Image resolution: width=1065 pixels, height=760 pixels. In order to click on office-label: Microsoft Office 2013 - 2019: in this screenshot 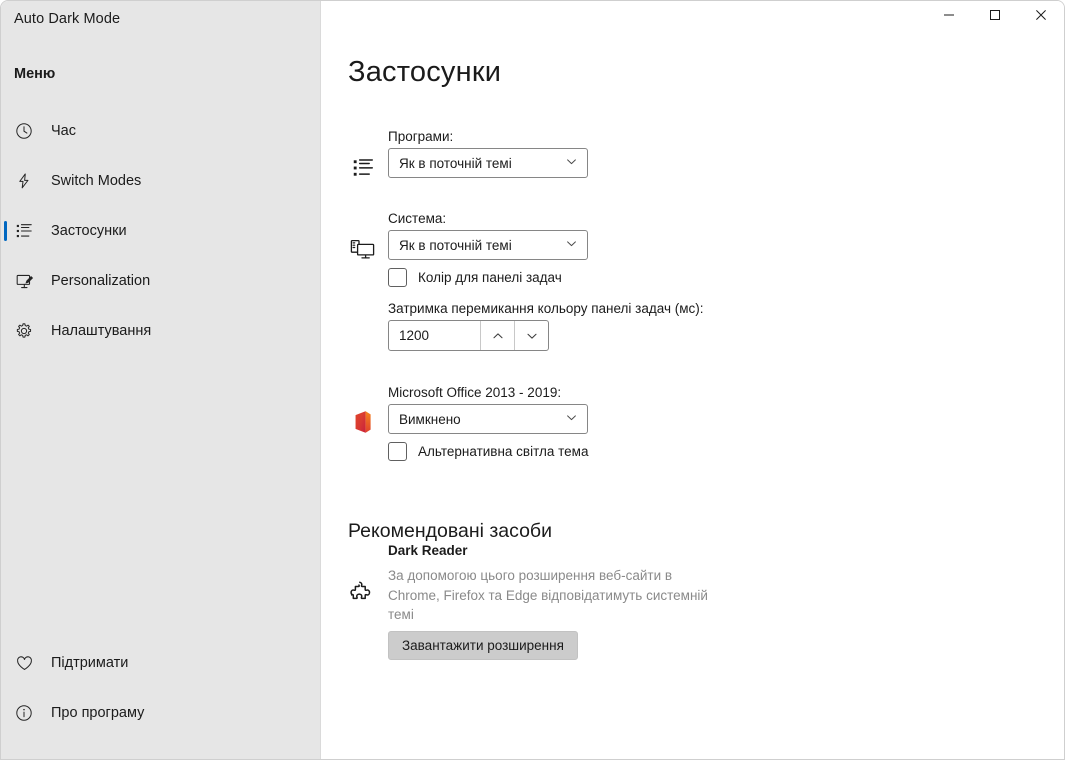, I will do `click(475, 392)`.